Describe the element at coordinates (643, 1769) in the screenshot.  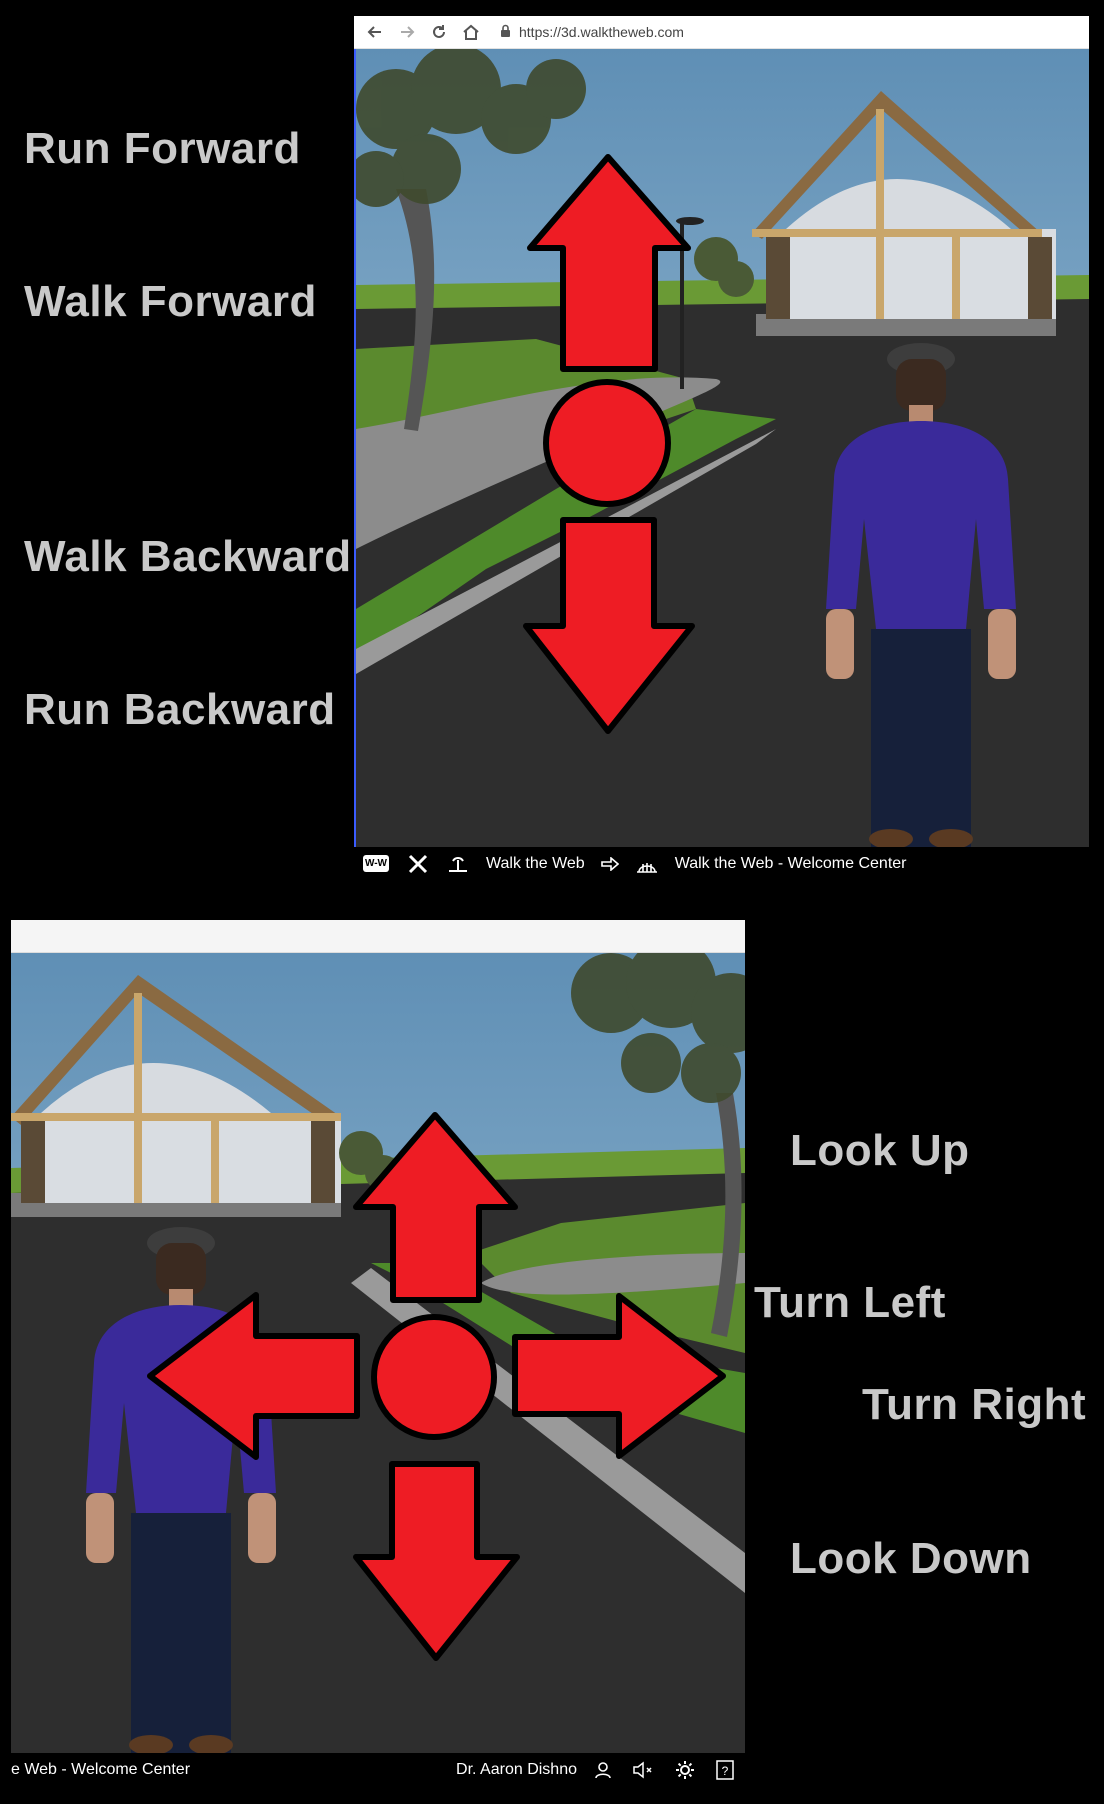
I see `mute-icon` at that location.